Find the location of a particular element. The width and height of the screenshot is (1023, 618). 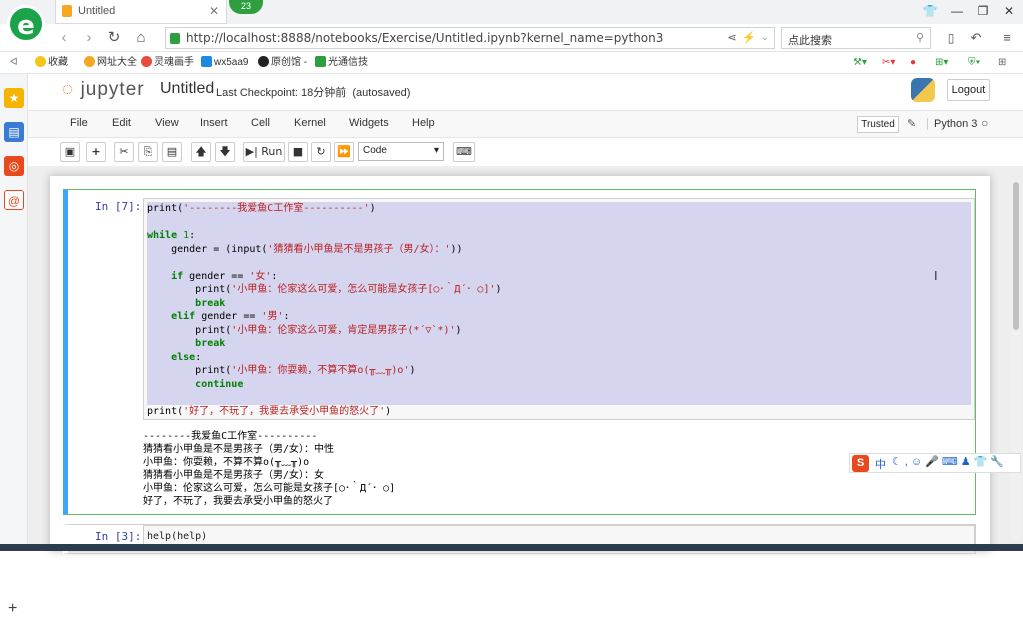

stop-button: ■ is located at coordinates (298, 152).